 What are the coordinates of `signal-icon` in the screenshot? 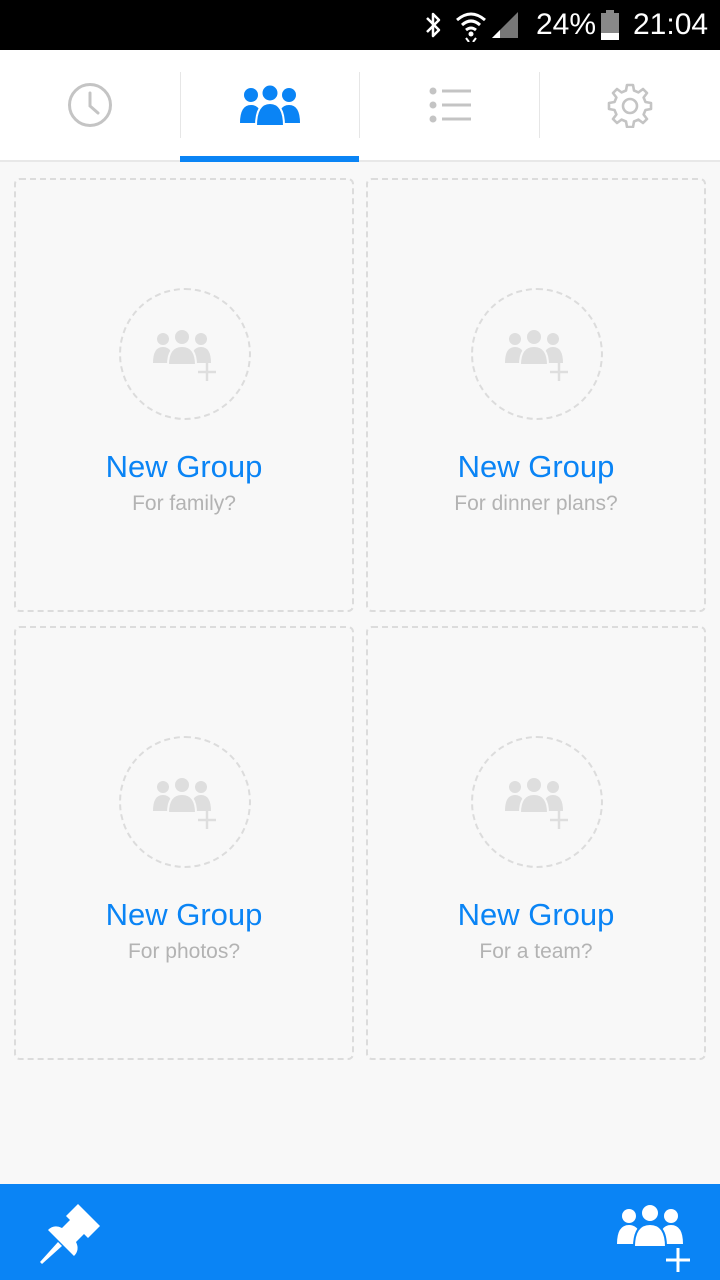 It's located at (505, 25).